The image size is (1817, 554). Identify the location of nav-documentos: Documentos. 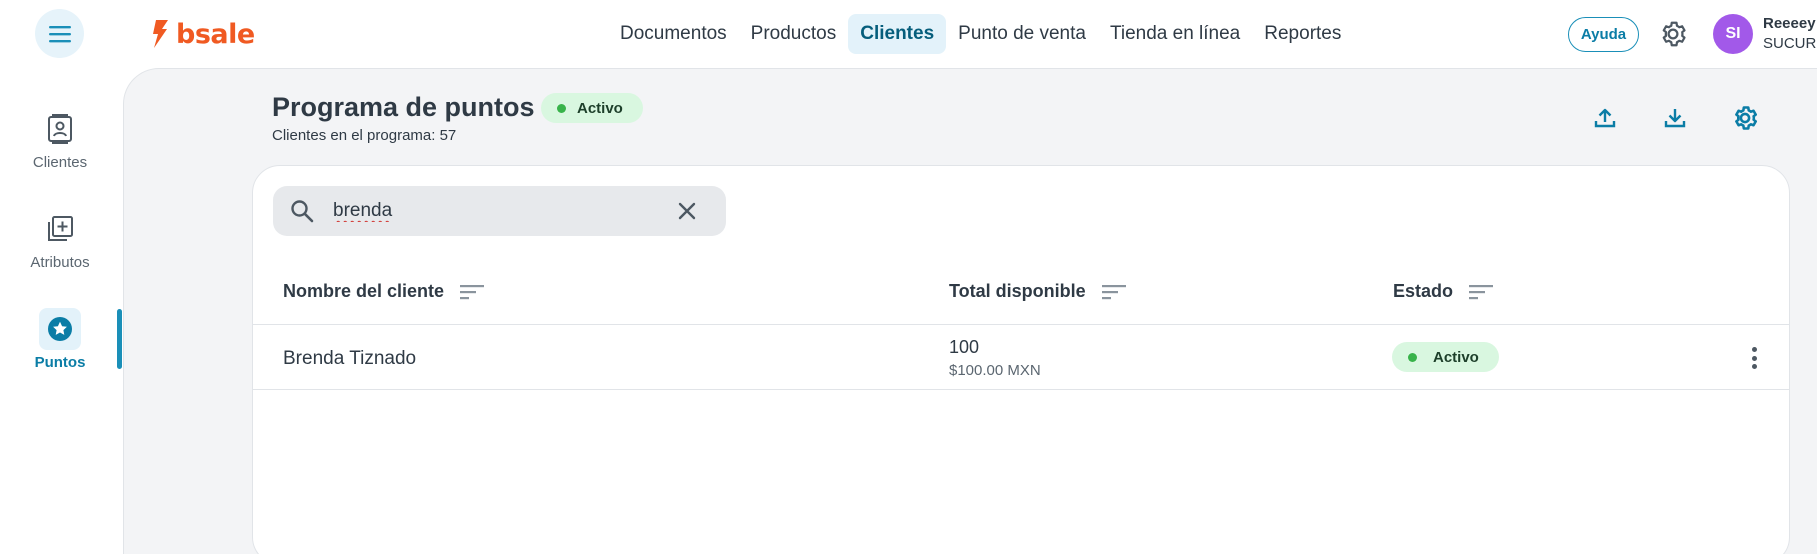
(673, 34).